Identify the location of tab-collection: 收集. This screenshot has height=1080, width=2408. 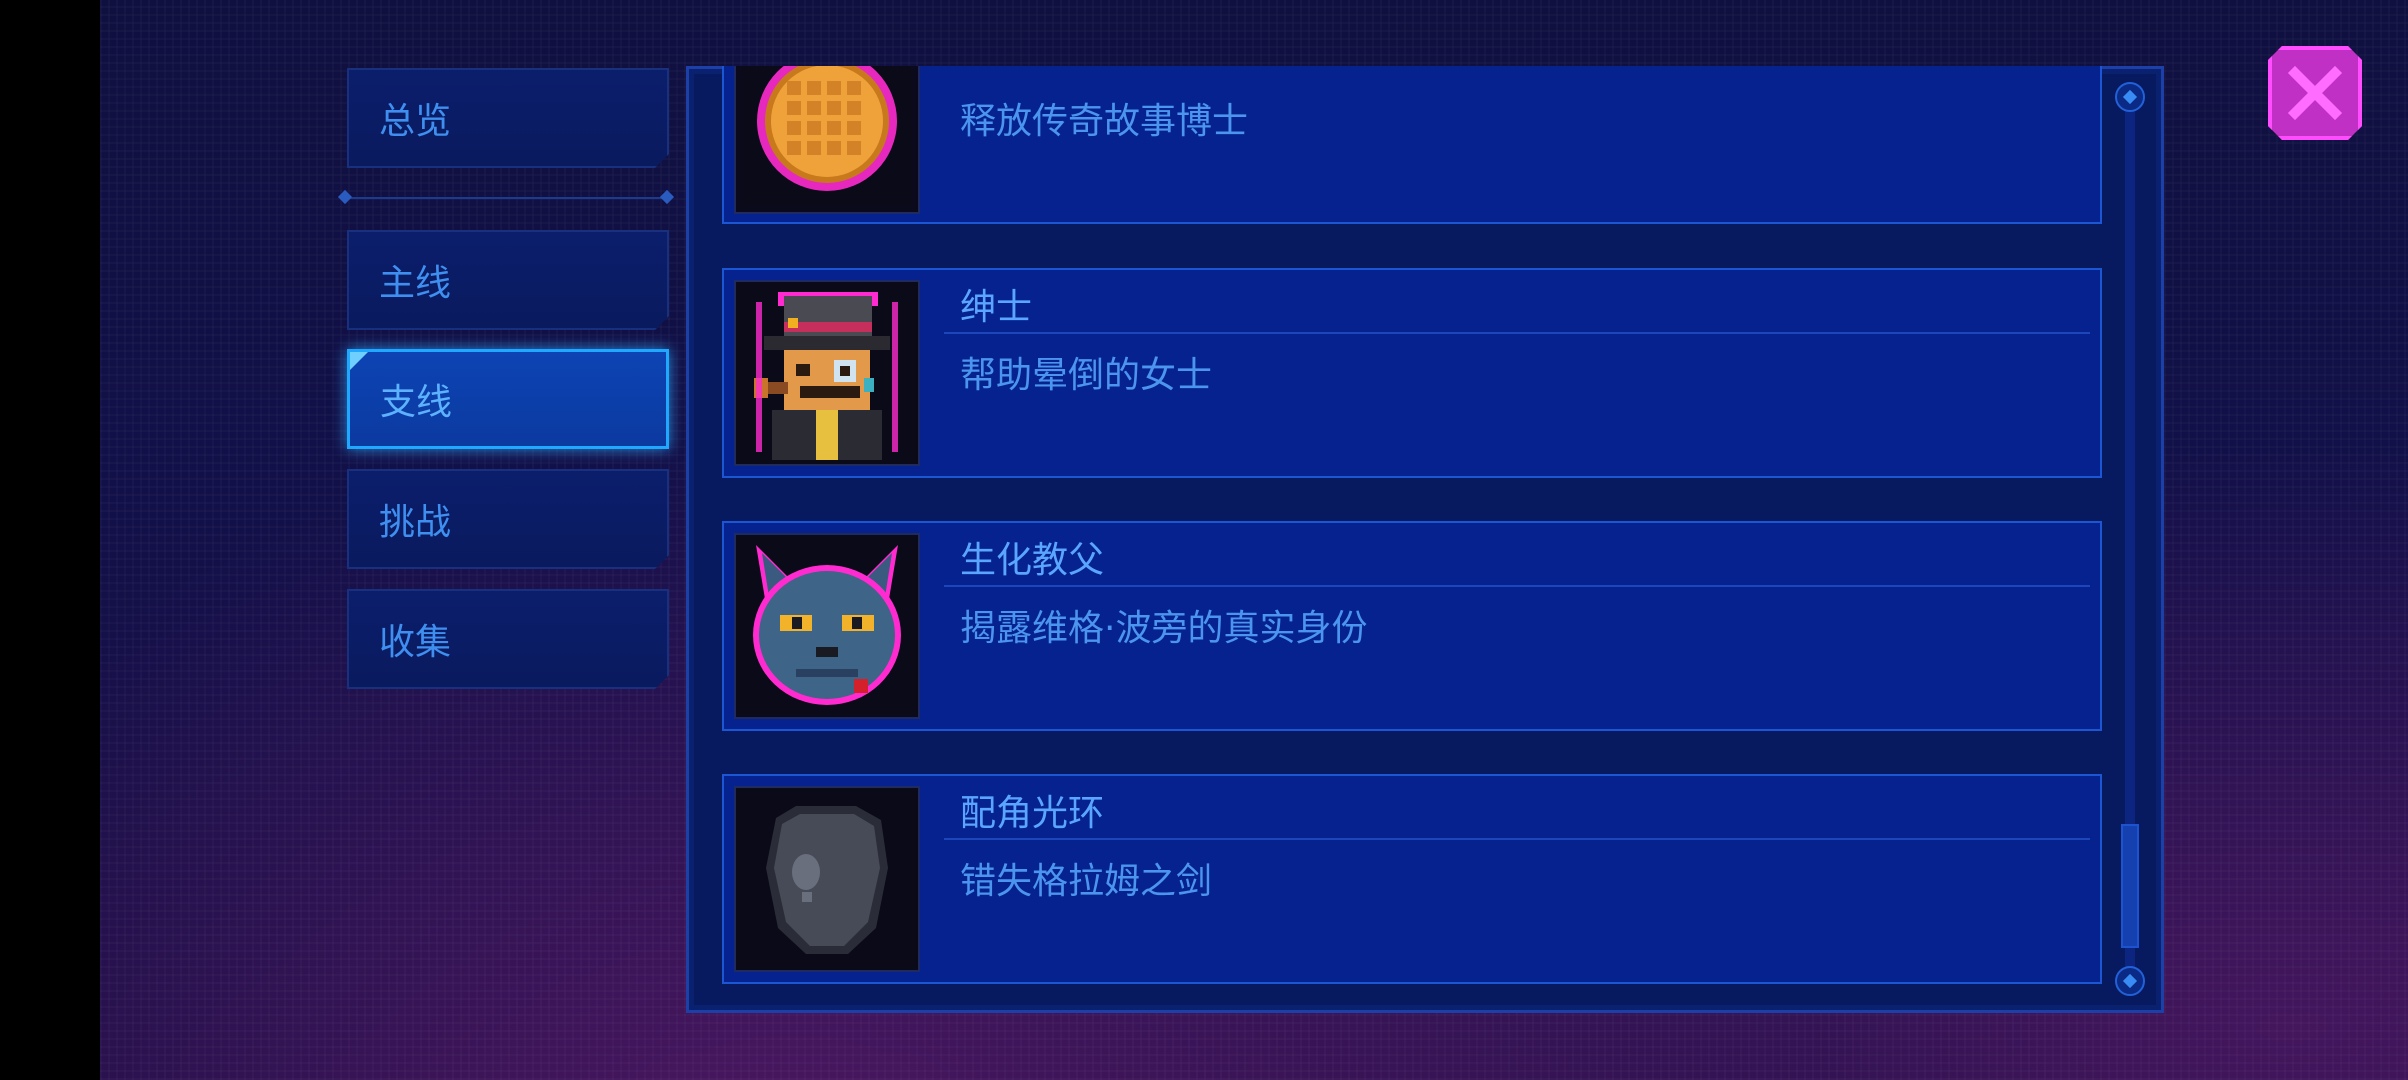
(508, 639).